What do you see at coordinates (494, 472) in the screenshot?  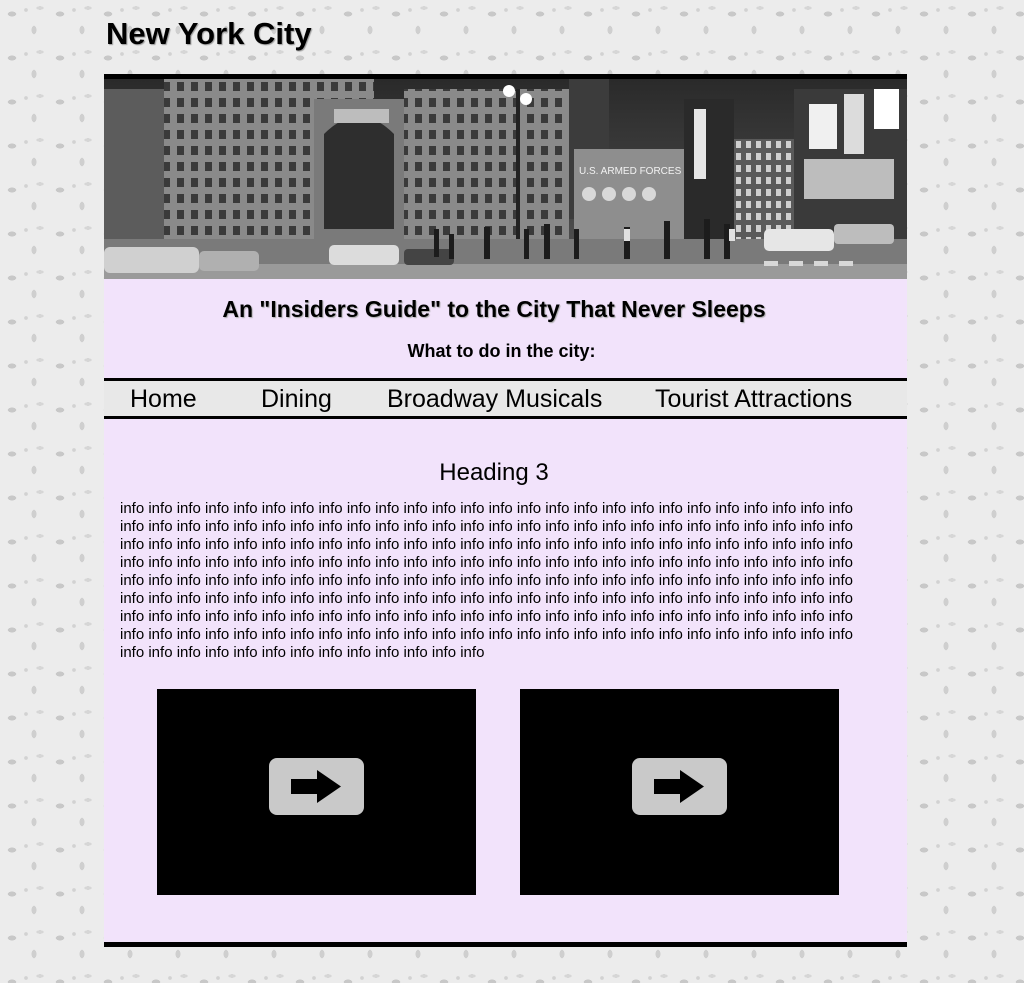 I see `section-heading: Heading 3` at bounding box center [494, 472].